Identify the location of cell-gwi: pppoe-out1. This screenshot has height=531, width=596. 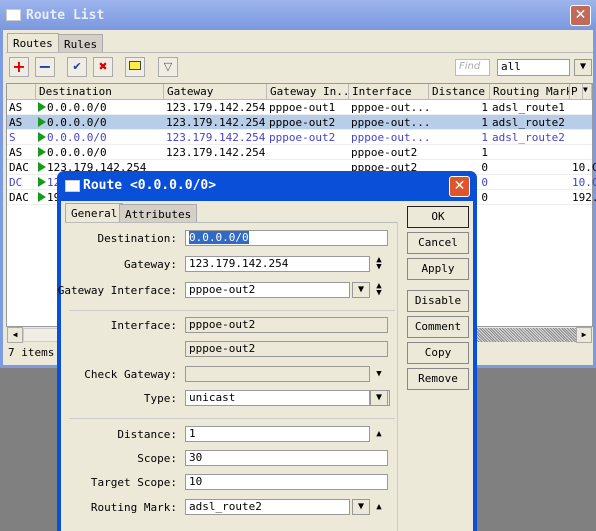
(302, 107).